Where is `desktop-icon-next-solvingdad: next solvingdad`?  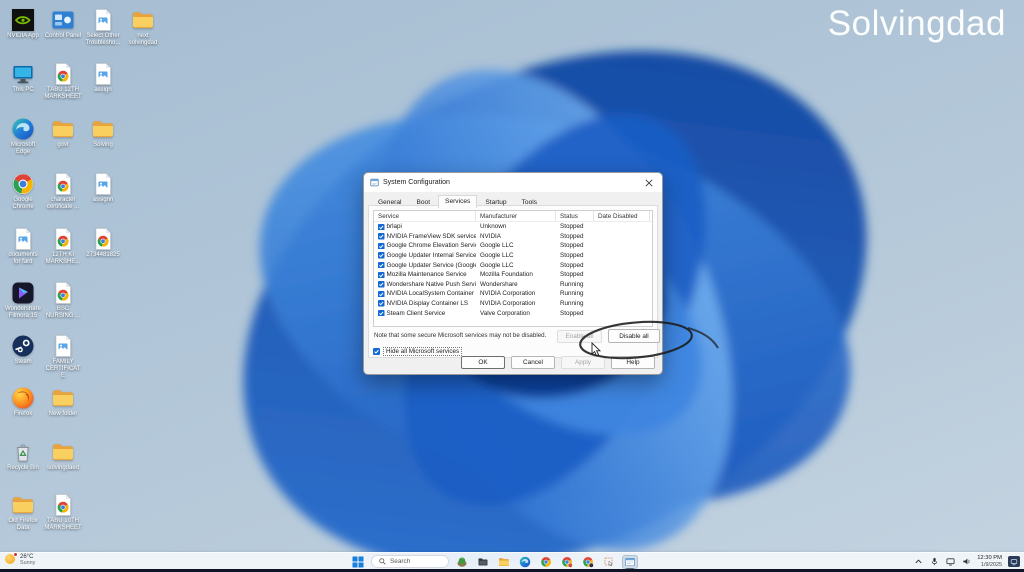
desktop-icon-next-solvingdad: next solvingdad is located at coordinates (143, 27).